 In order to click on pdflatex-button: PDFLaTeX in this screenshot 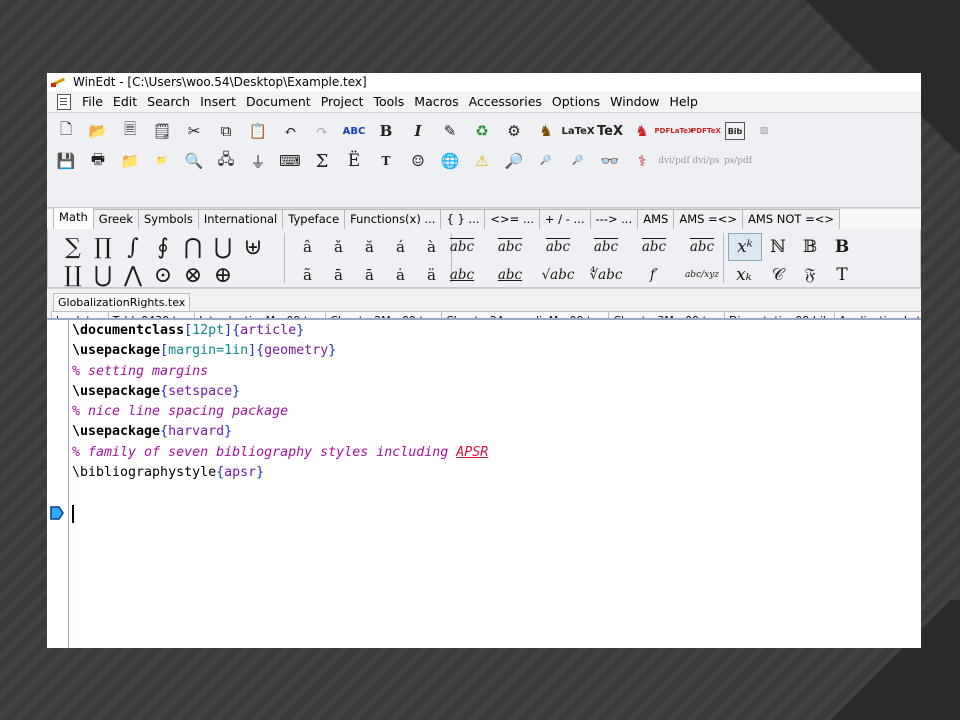, I will do `click(674, 131)`.